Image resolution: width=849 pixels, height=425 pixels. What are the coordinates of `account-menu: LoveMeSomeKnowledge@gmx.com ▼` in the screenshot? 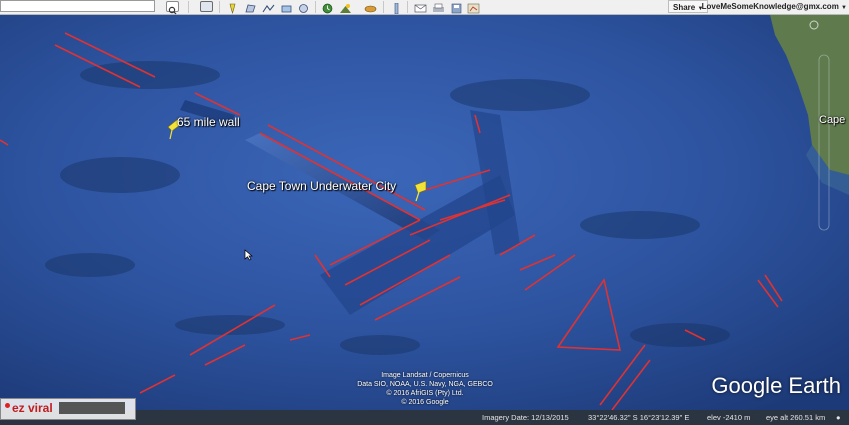 It's located at (774, 6).